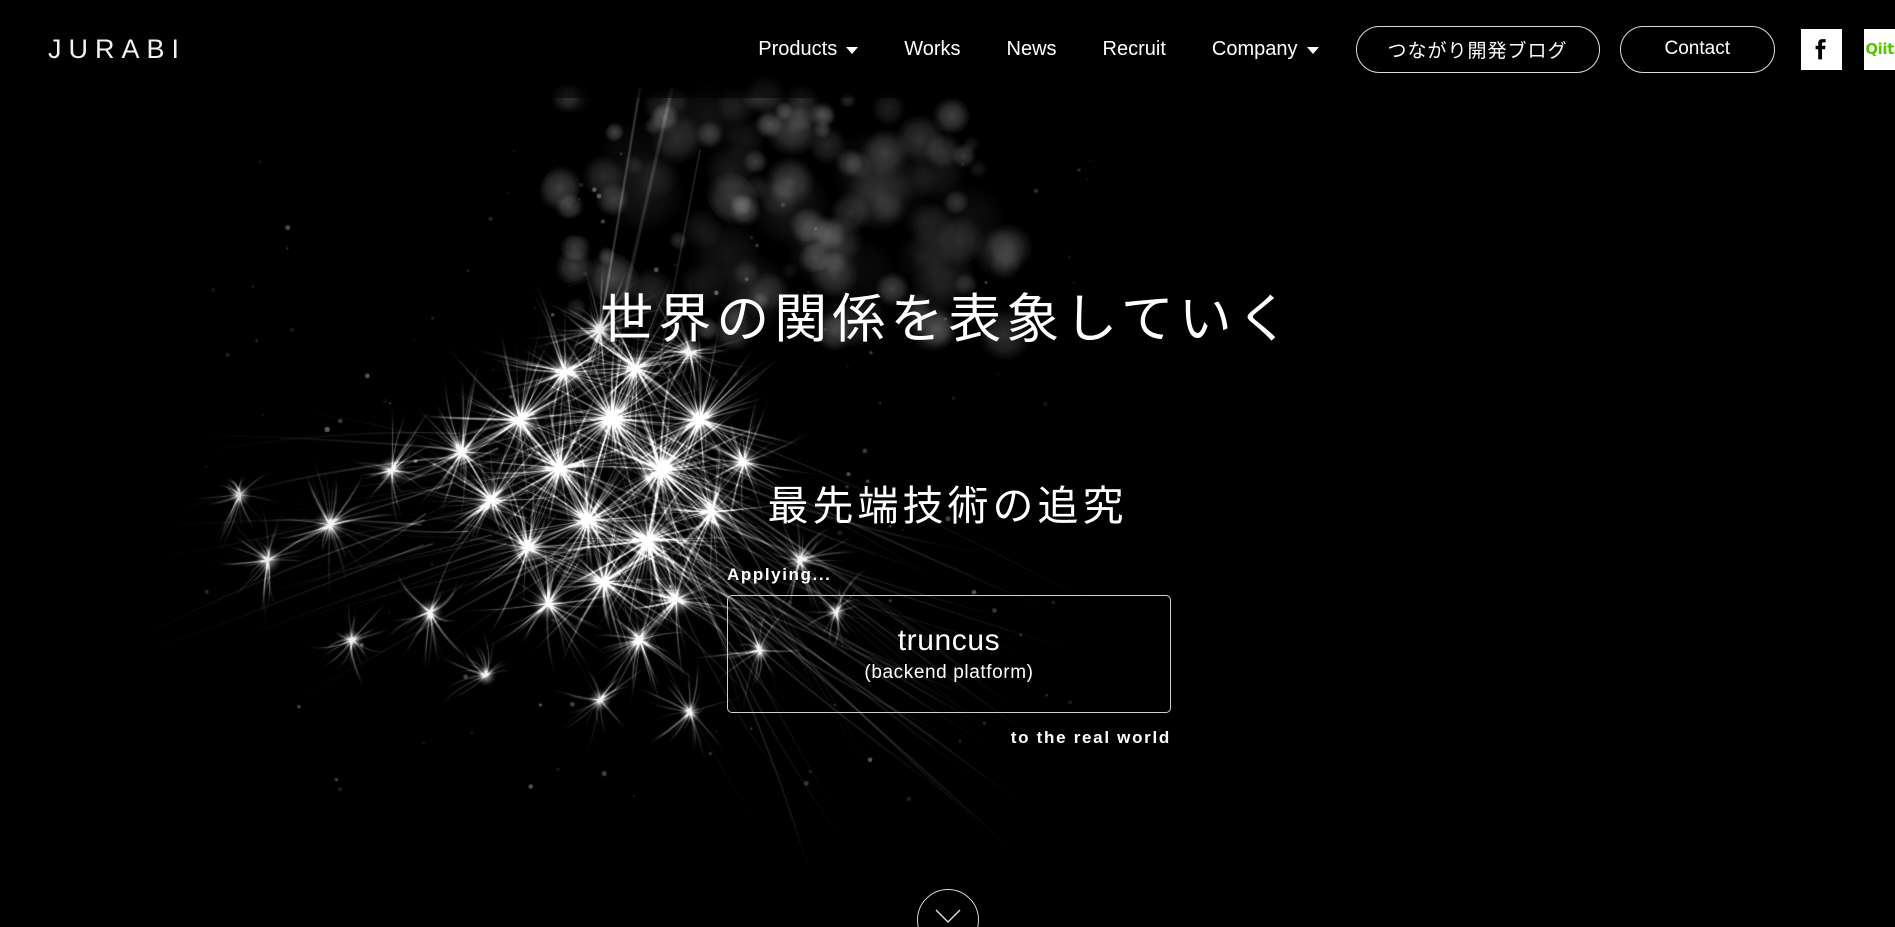 The image size is (1895, 927). I want to click on nav-item-products-label: Products, so click(798, 49).